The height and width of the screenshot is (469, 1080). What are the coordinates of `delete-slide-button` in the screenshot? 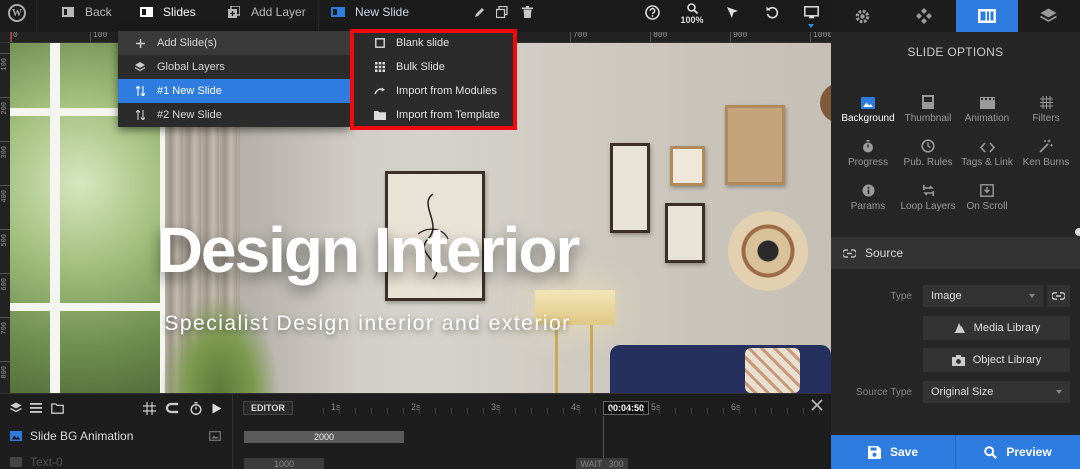 It's located at (527, 12).